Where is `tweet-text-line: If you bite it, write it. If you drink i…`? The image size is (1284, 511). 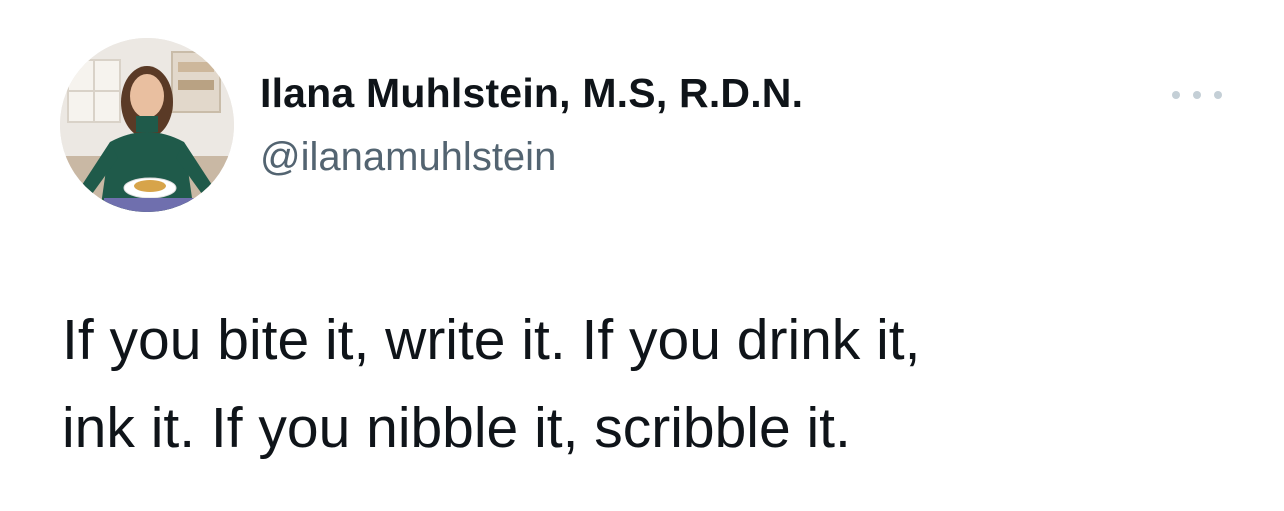 tweet-text-line: If you bite it, write it. If you drink i… is located at coordinates (491, 340).